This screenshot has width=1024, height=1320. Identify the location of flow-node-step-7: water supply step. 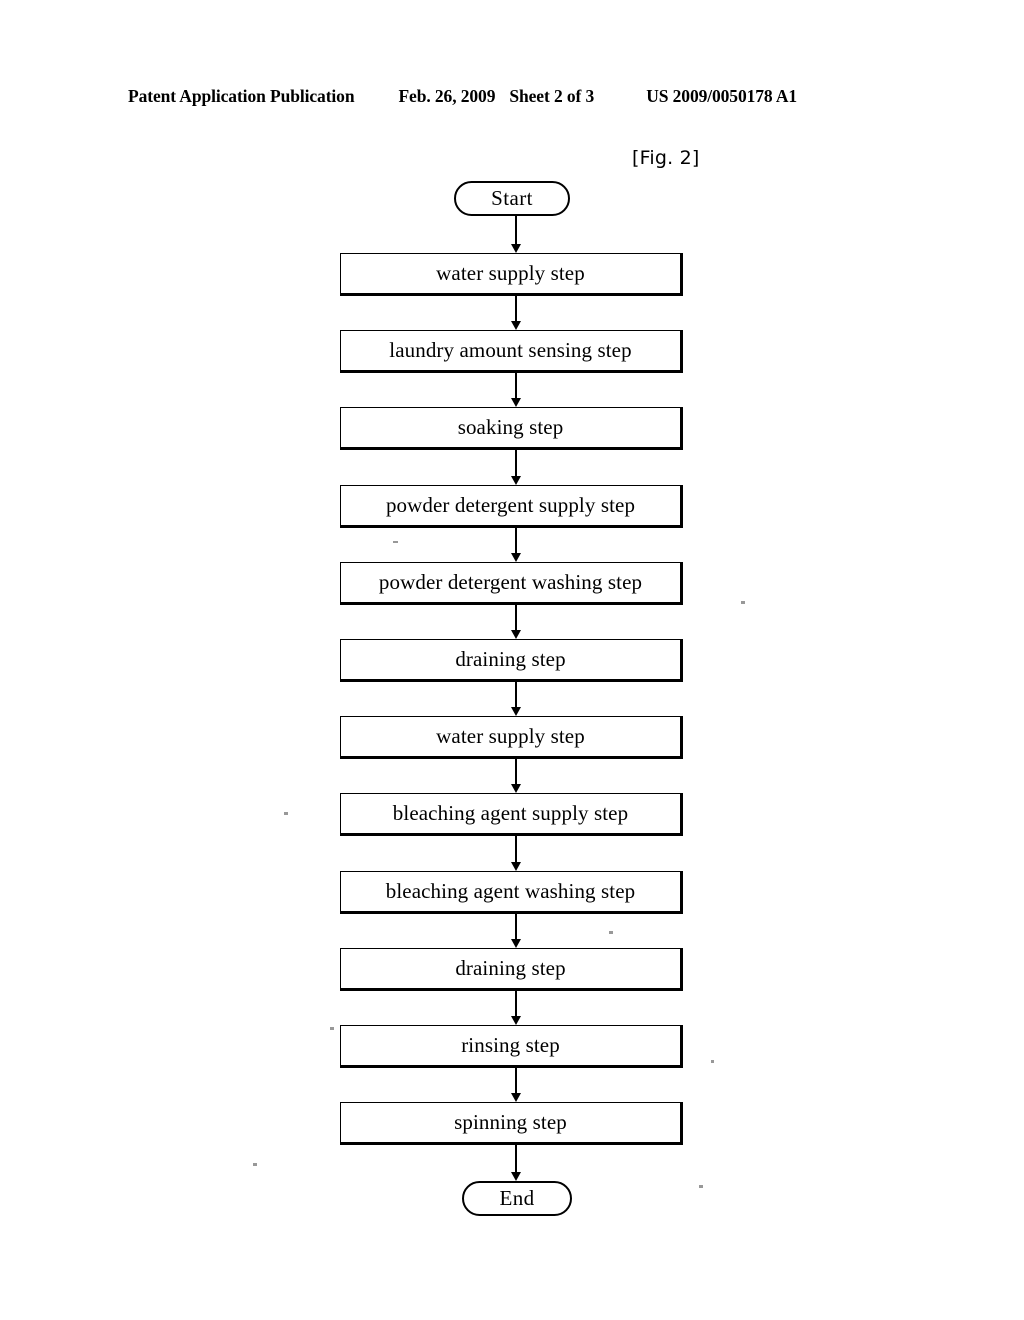
(511, 737).